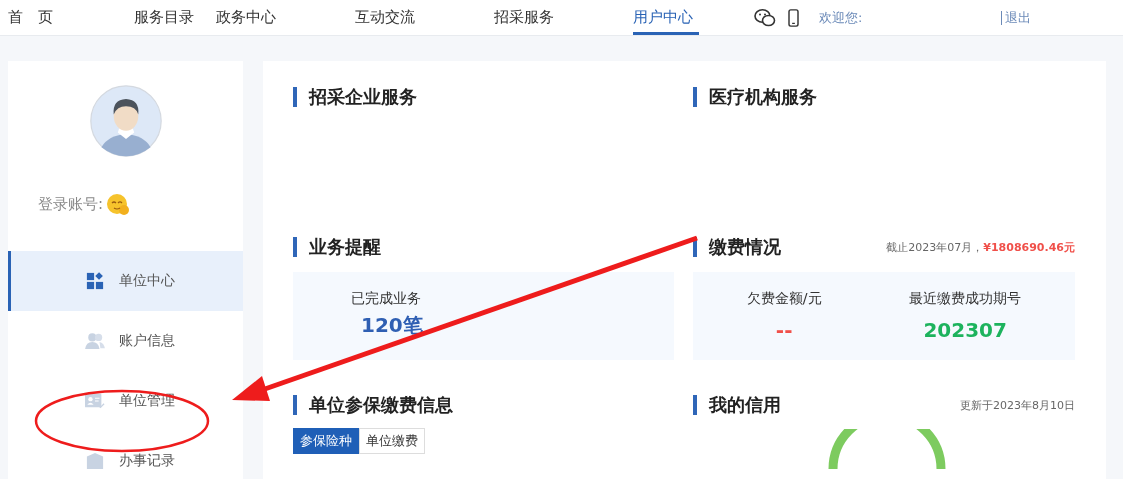 The image size is (1123, 479). Describe the element at coordinates (784, 330) in the screenshot. I see `stat-value: --` at that location.